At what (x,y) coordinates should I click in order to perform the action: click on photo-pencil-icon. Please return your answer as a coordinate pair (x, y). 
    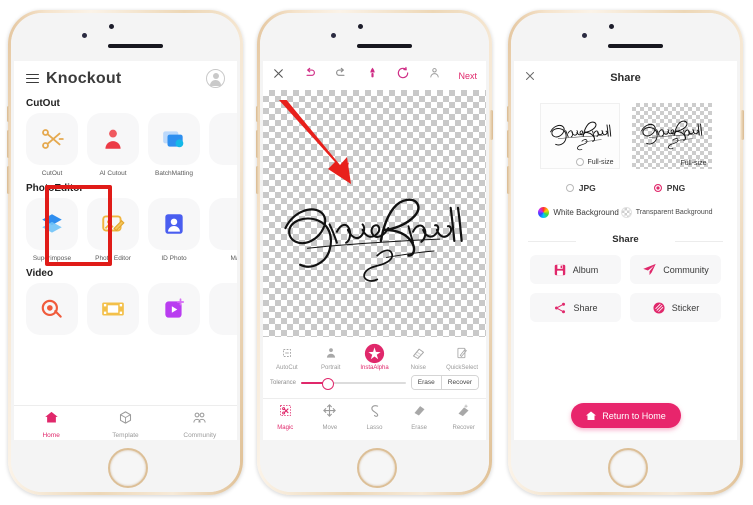
    Looking at the image, I should click on (113, 223).